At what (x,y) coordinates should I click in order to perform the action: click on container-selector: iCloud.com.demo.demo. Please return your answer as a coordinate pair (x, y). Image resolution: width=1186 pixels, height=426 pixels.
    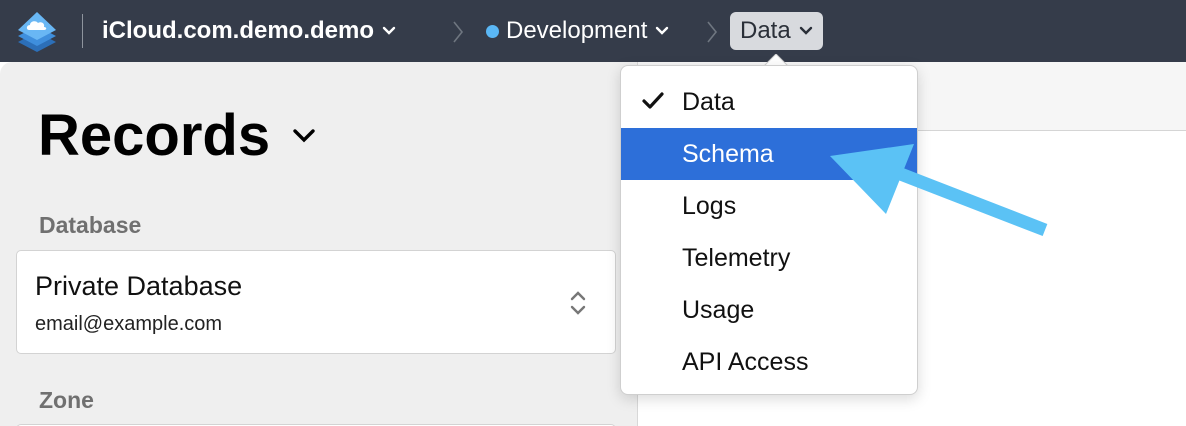
    Looking at the image, I should click on (249, 31).